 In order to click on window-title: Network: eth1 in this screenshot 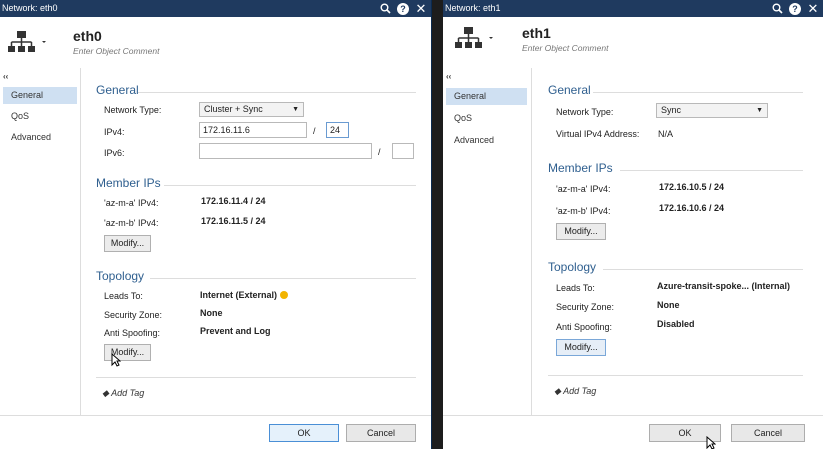, I will do `click(473, 8)`.